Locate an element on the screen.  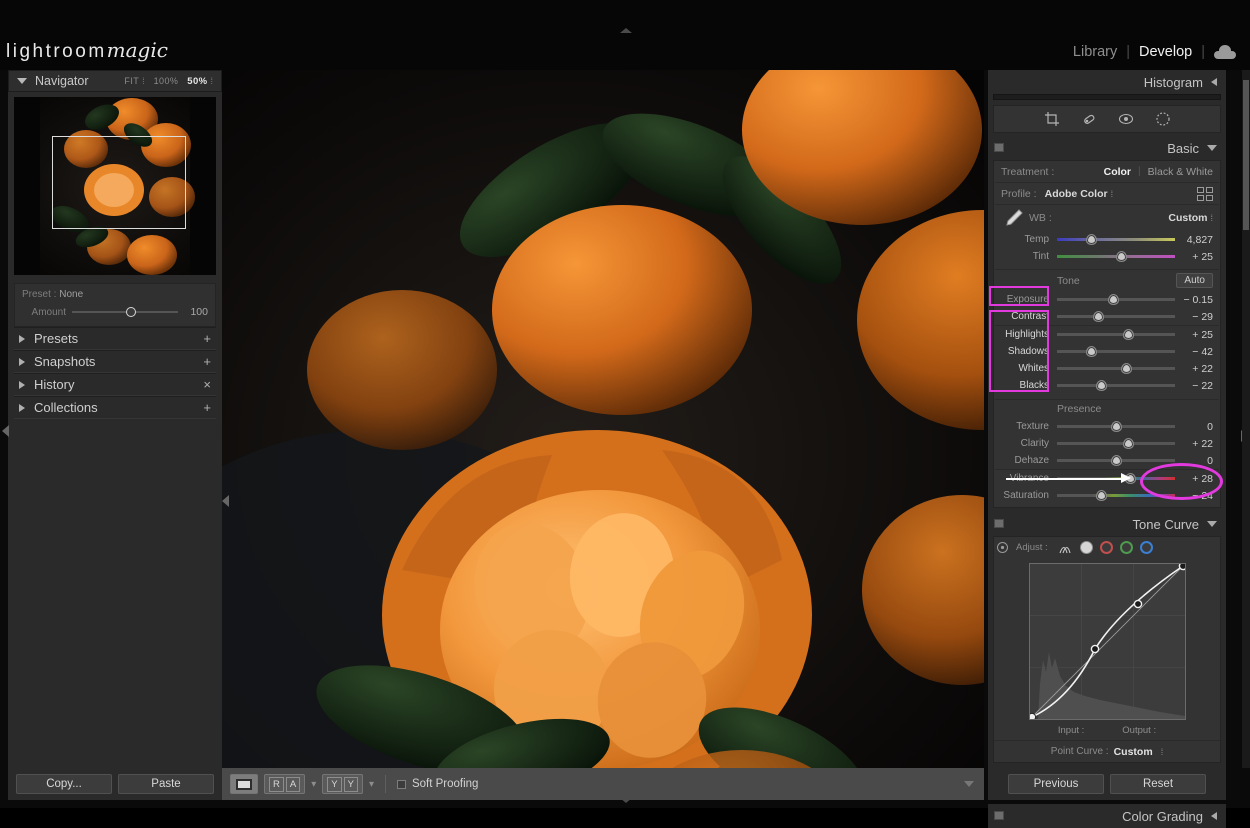
slider-clarity: Clarity + 22 is located at coordinates (1107, 443).